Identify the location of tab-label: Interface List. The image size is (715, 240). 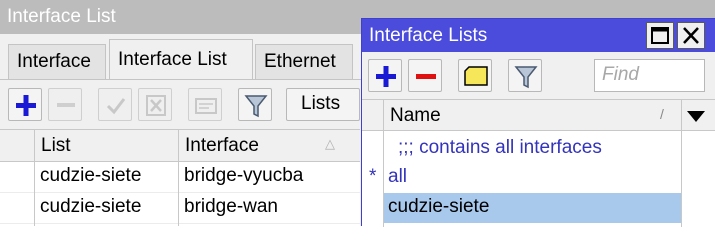
(172, 59).